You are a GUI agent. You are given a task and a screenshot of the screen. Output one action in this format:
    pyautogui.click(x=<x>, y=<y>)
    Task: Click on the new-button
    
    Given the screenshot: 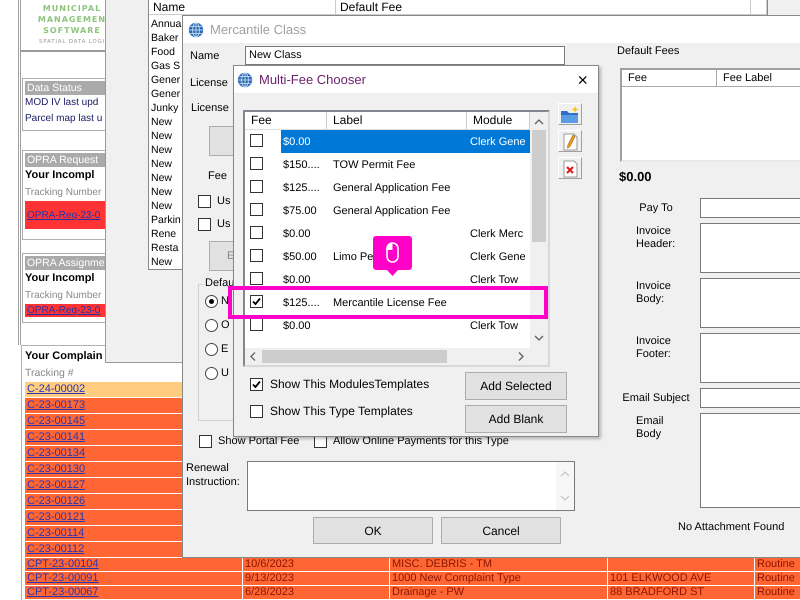 What is the action you would take?
    pyautogui.click(x=570, y=114)
    